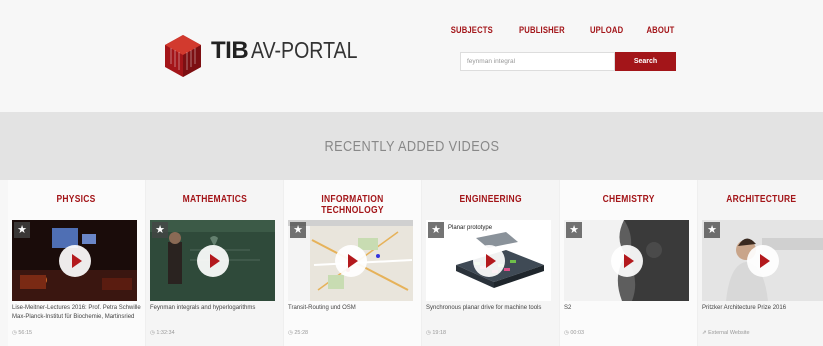 The width and height of the screenshot is (823, 346). I want to click on logo-text-av-portal: AV-PORTAL, so click(304, 50).